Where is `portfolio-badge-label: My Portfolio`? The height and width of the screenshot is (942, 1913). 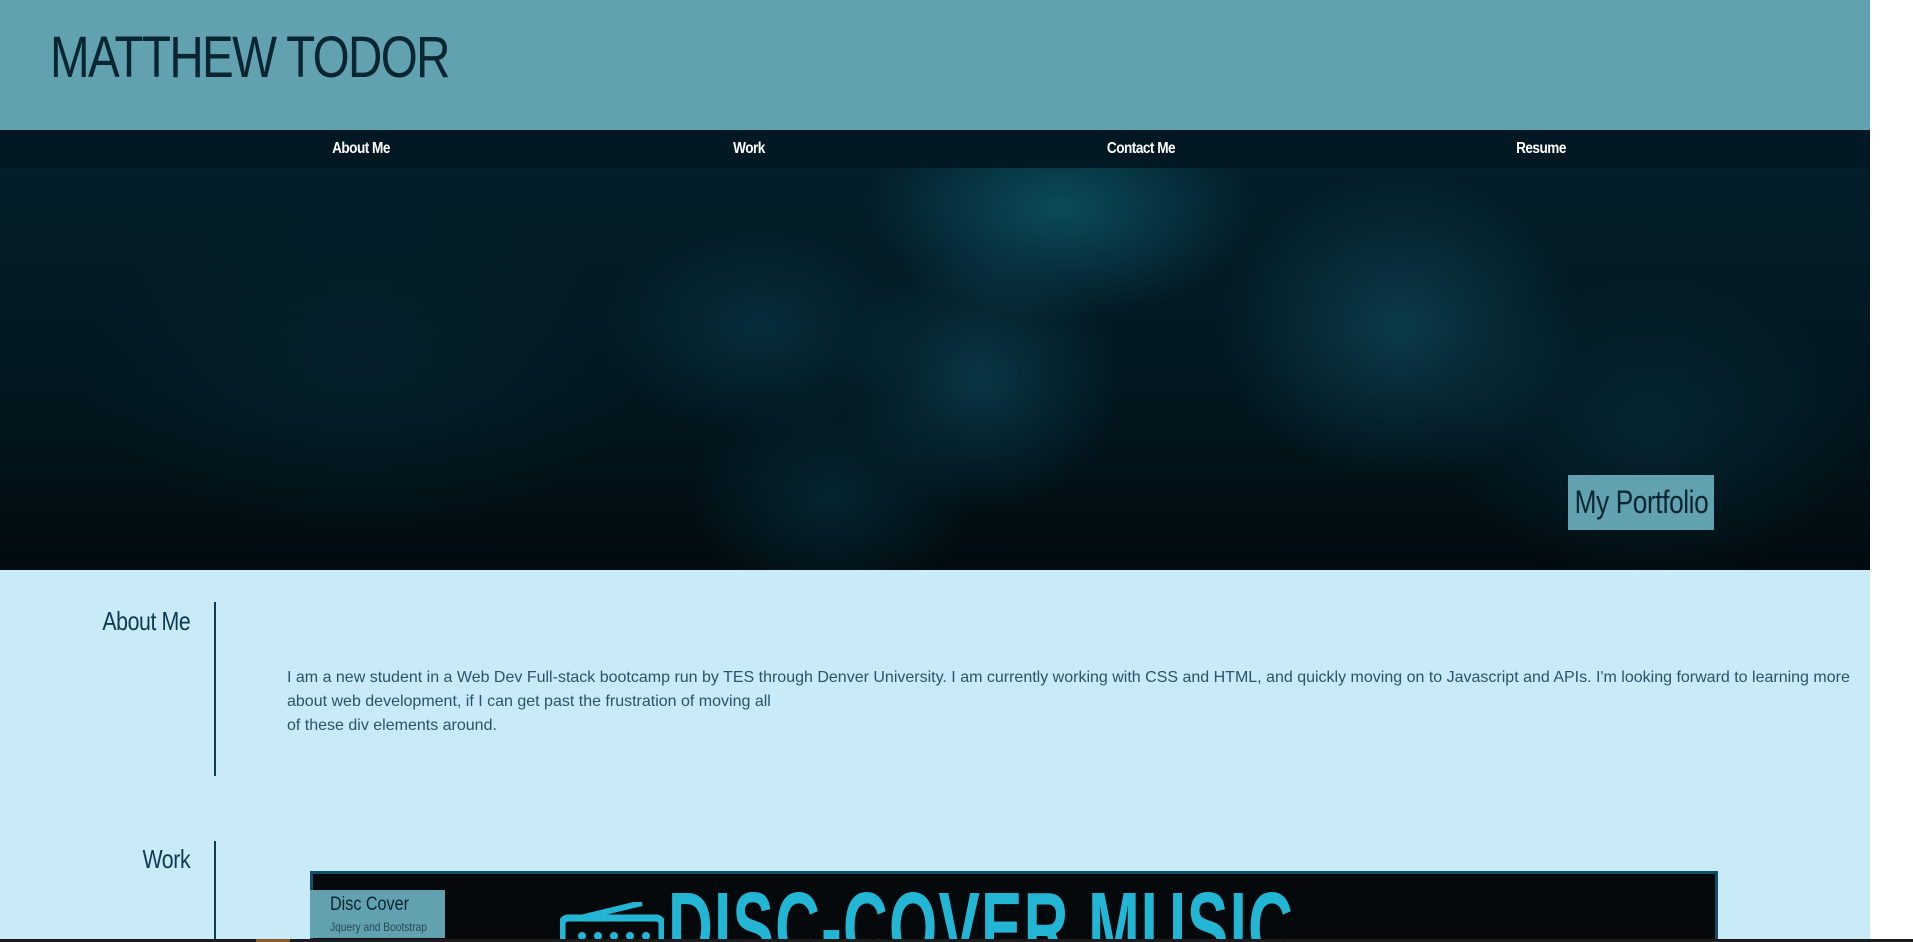
portfolio-badge-label: My Portfolio is located at coordinates (1641, 502).